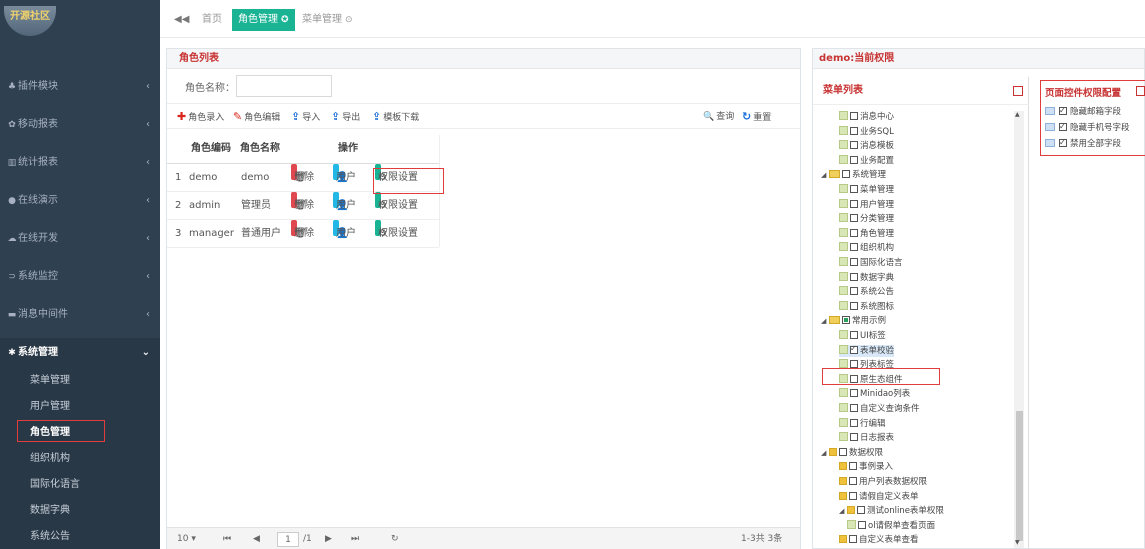 The width and height of the screenshot is (1145, 549). What do you see at coordinates (866, 219) in the screenshot?
I see `tree-node: 分类管理` at bounding box center [866, 219].